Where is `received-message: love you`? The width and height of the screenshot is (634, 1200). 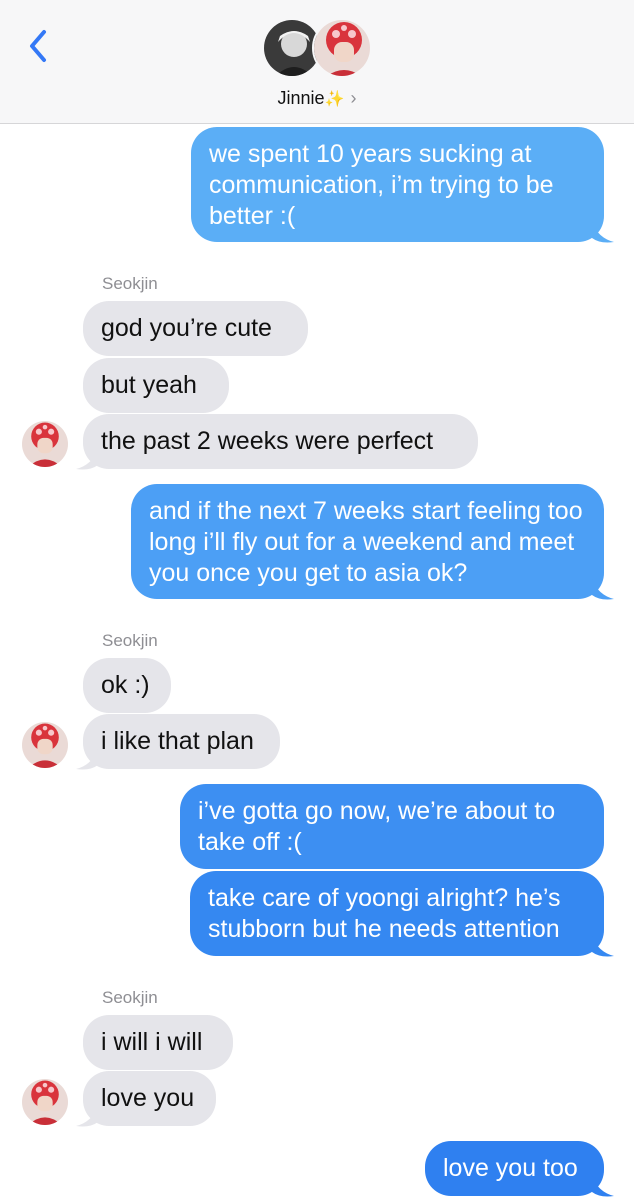 received-message: love you is located at coordinates (149, 1098).